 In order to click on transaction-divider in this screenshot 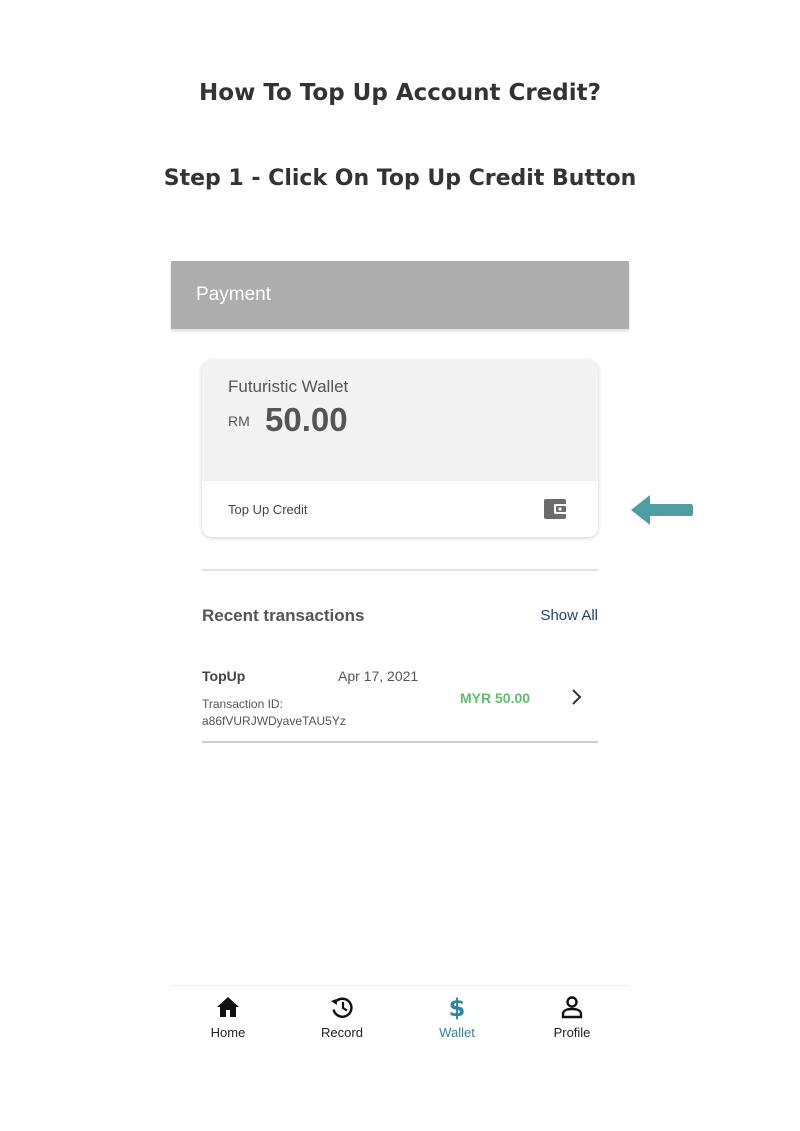, I will do `click(400, 742)`.